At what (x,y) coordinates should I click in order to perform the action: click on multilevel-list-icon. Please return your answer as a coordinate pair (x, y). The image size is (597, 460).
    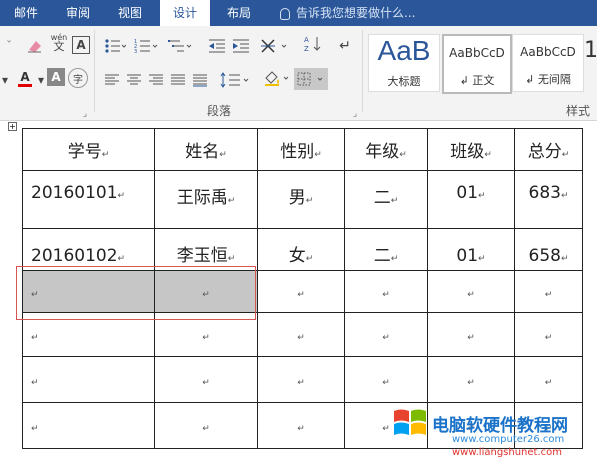
    Looking at the image, I should click on (180, 46).